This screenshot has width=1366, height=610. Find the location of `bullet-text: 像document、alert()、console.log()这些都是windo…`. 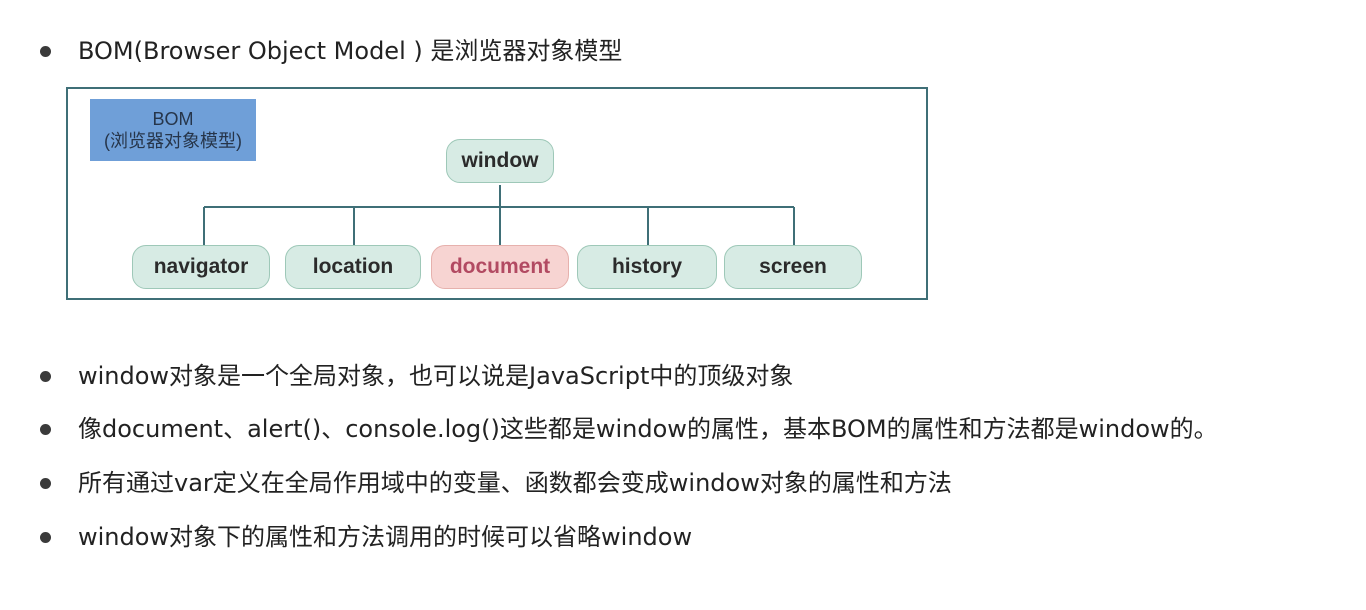

bullet-text: 像document、alert()、console.log()这些都是windo… is located at coordinates (648, 429).